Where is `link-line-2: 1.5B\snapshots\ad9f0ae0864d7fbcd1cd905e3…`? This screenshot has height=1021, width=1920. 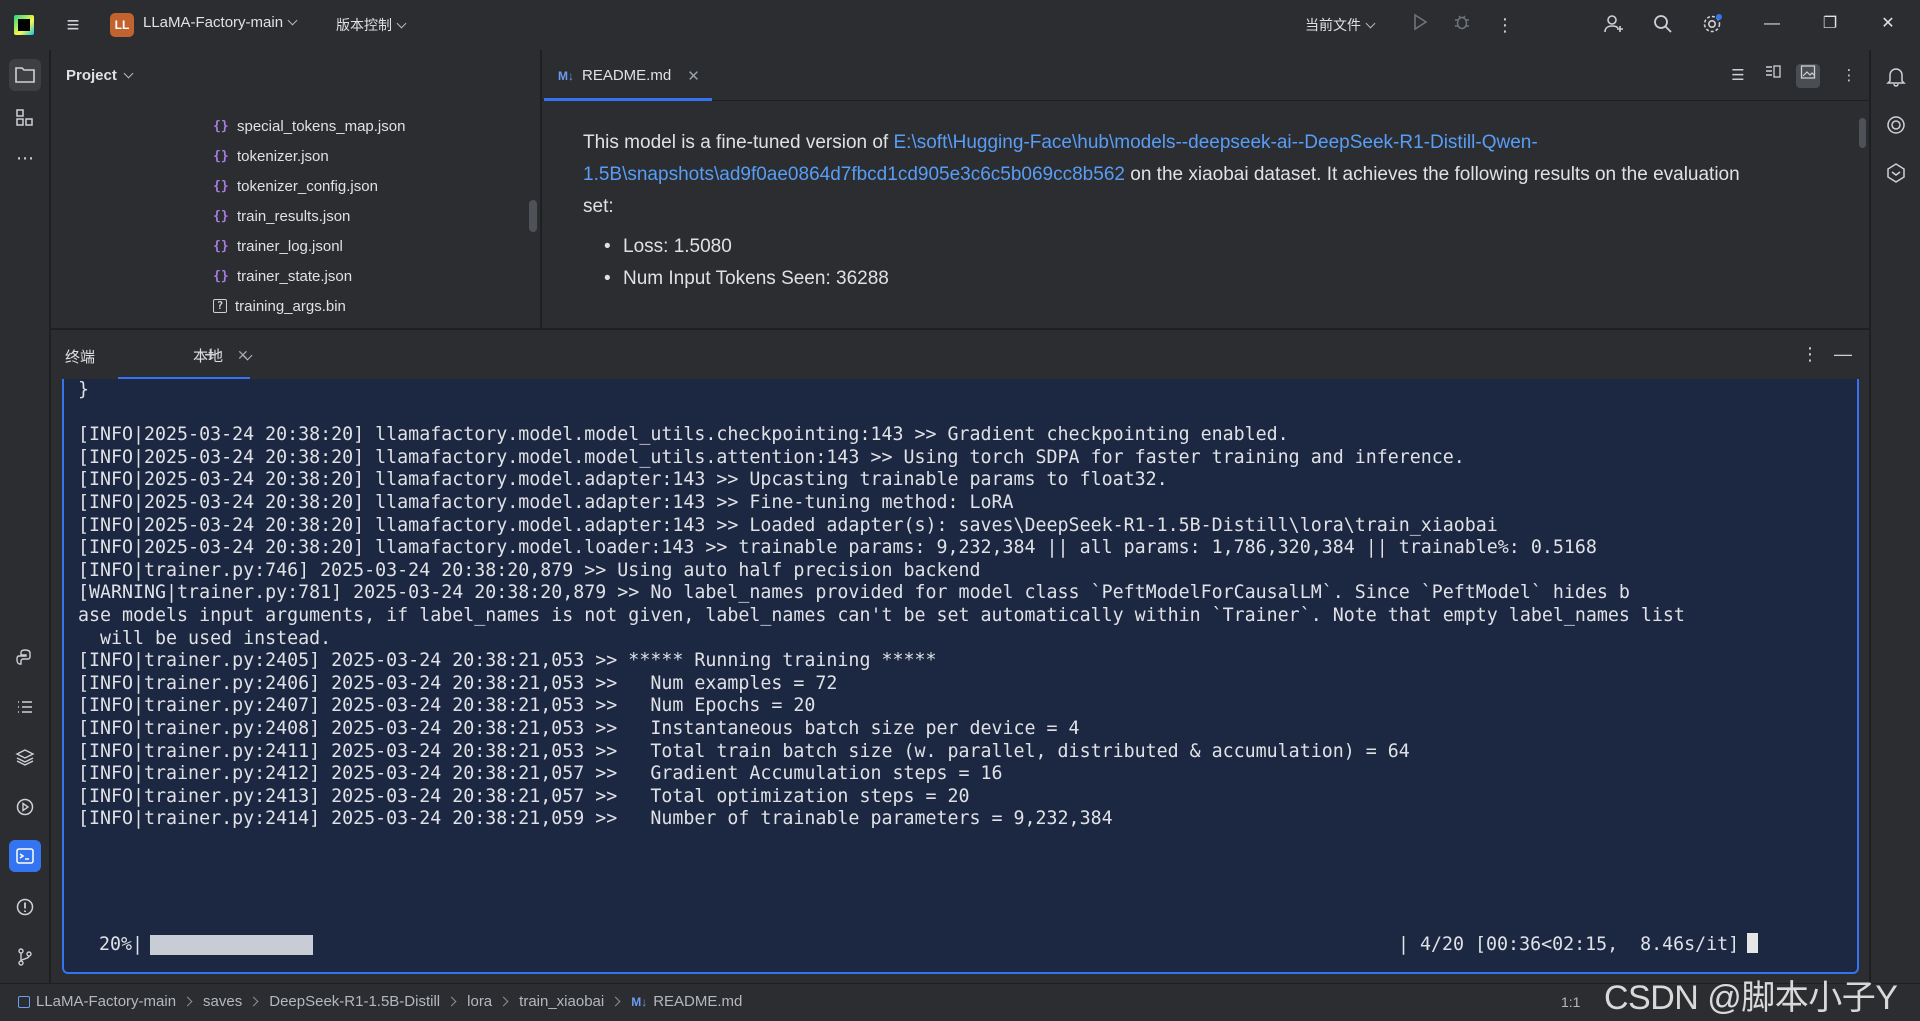
link-line-2: 1.5B\snapshots\ad9f0ae0864d7fbcd1cd905e3… is located at coordinates (854, 174).